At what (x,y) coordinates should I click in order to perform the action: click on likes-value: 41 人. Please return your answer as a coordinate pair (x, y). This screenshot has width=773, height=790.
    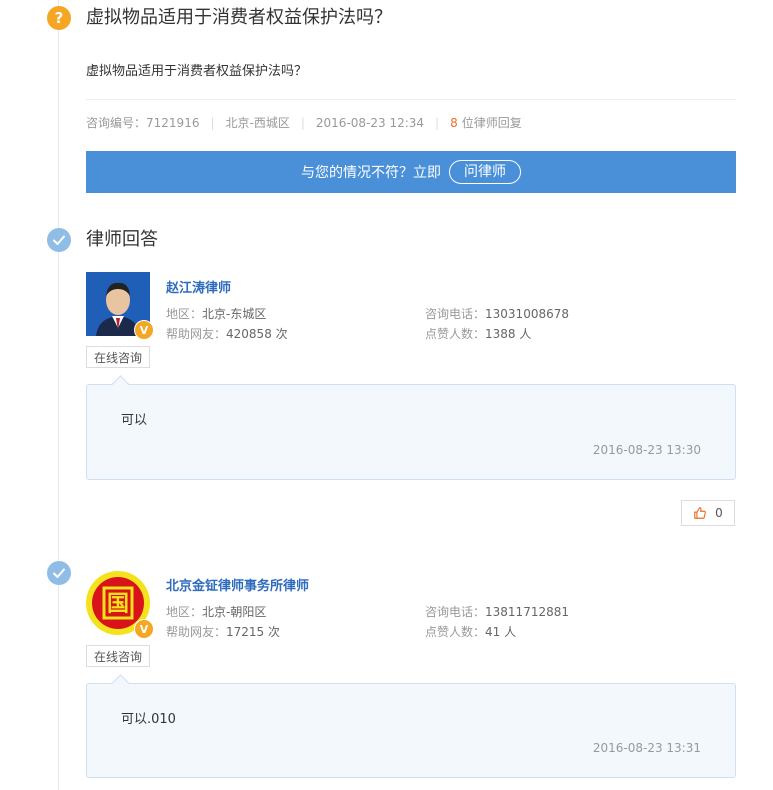
    Looking at the image, I should click on (501, 632).